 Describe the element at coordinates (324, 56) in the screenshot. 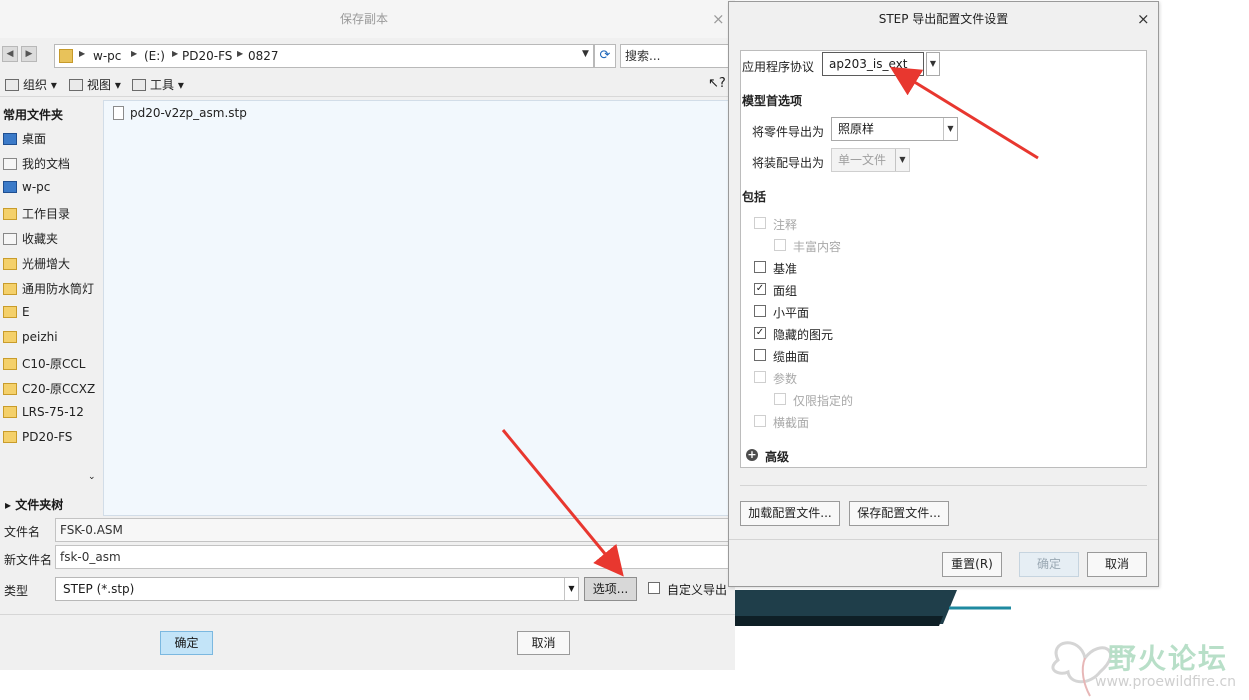

I see `address-bar: ▶ w-pc ▶ (E:) ▶ PD20-FS ▶ 0827 ▼` at that location.